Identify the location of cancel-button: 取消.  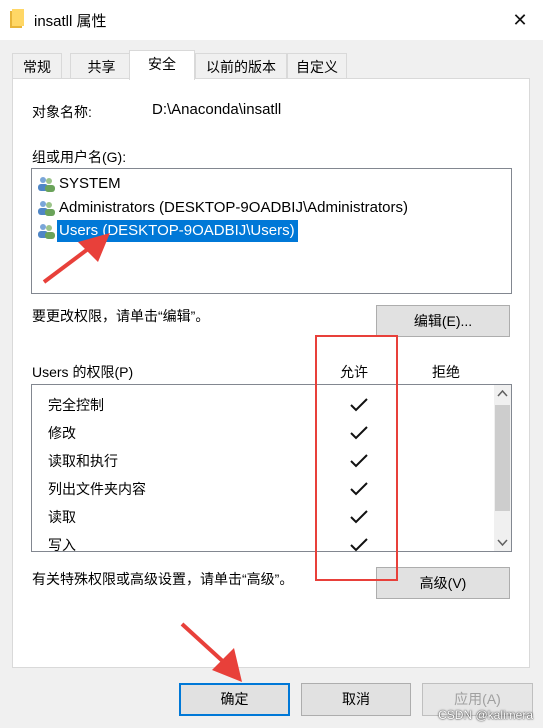
(356, 699).